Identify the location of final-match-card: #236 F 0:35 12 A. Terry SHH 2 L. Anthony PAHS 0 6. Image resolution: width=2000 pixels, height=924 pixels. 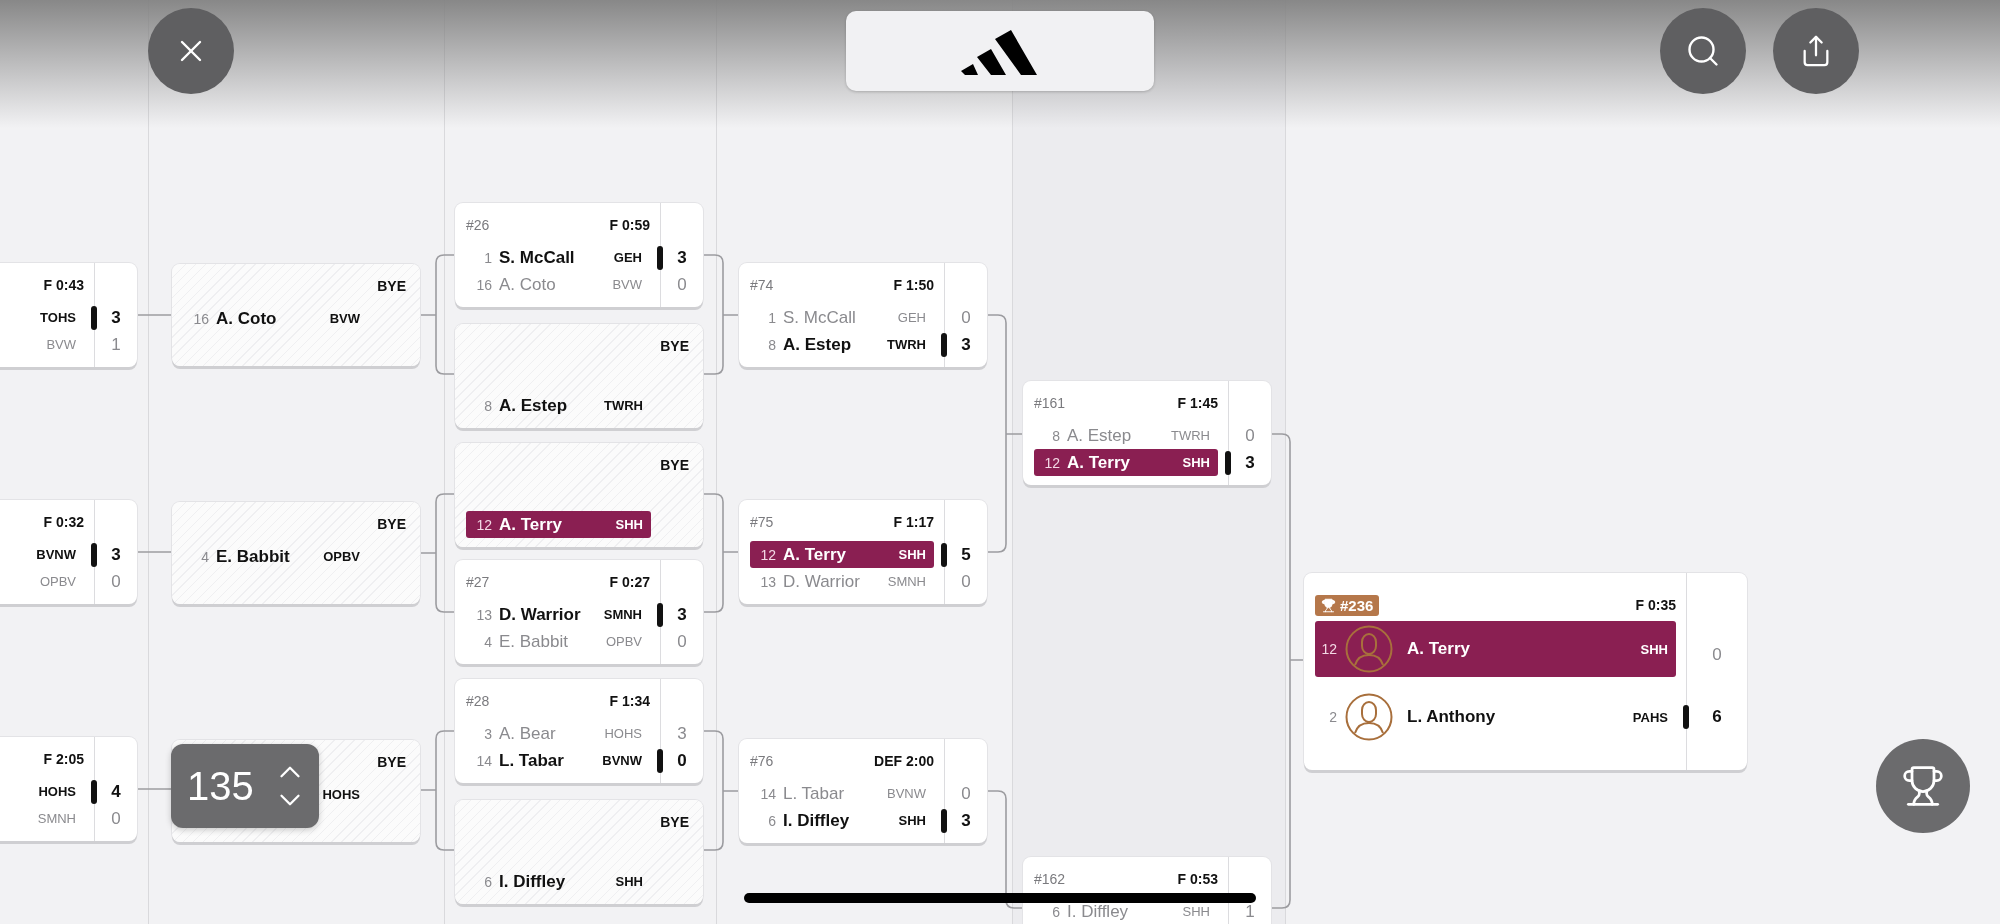
(1525, 671).